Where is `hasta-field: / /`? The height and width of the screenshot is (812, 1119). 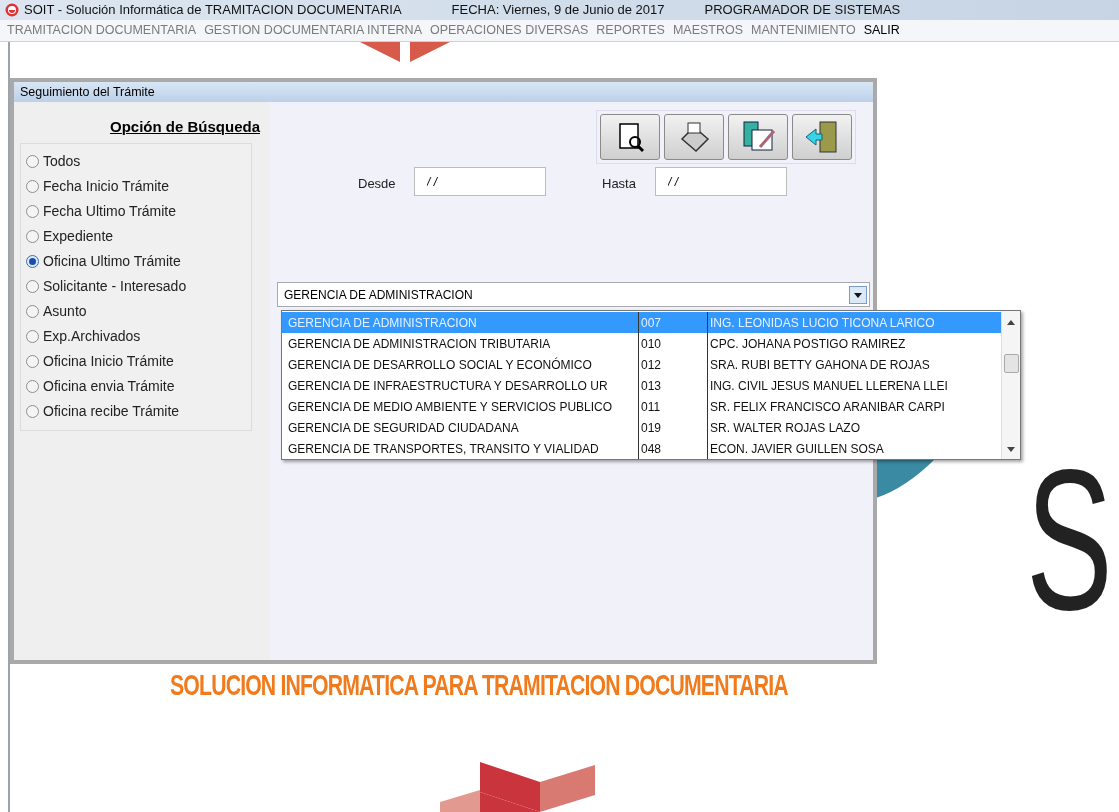
hasta-field: / / is located at coordinates (721, 181).